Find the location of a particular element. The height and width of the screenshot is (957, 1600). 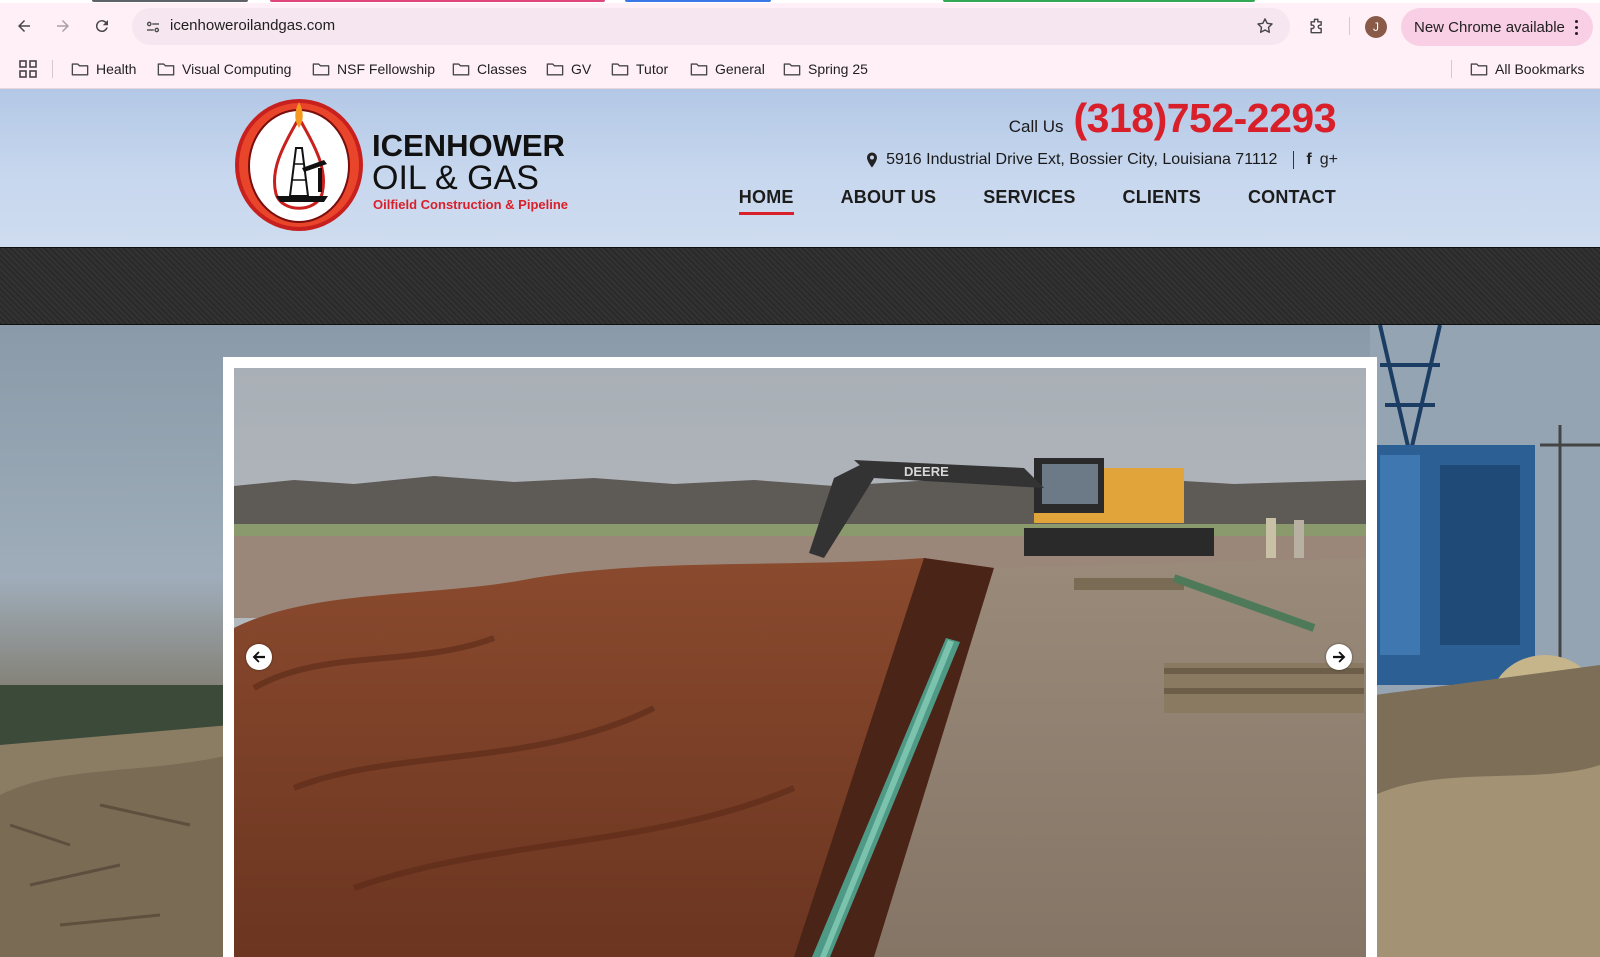

map-pin-icon is located at coordinates (872, 160).